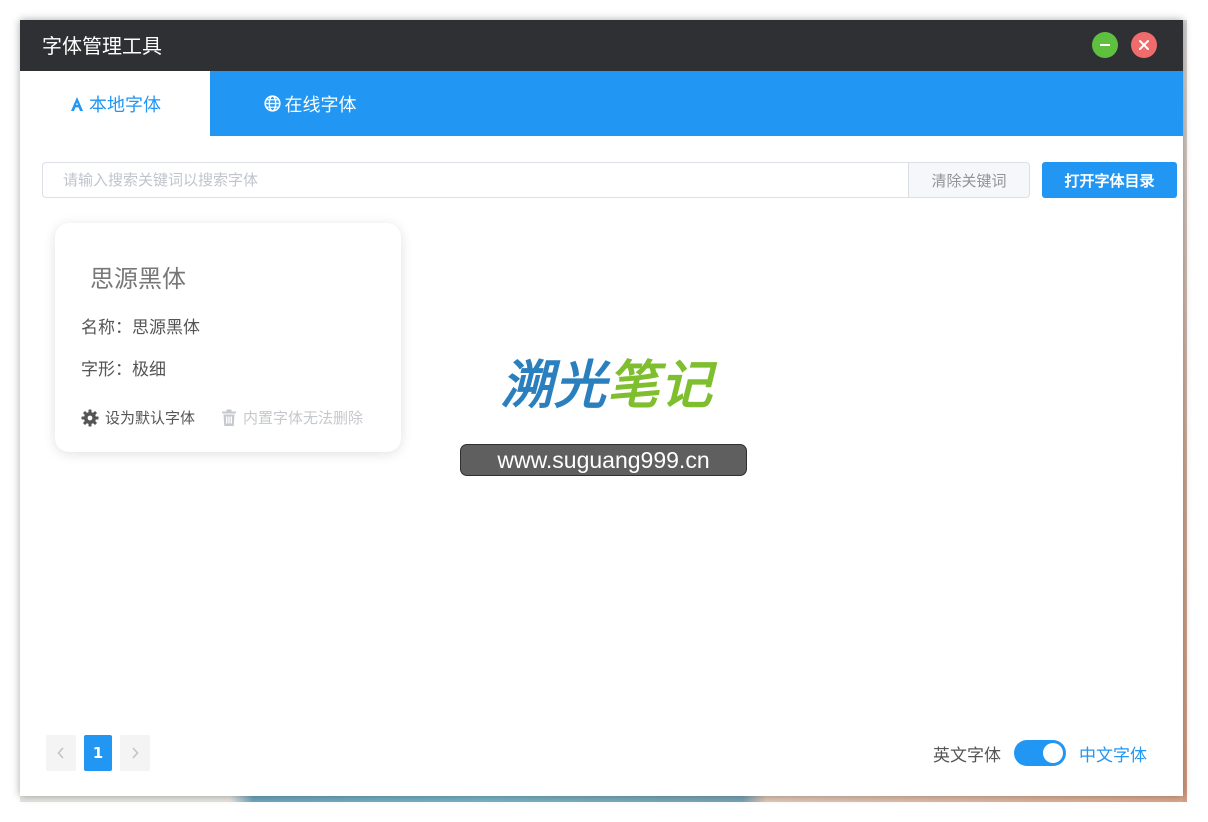 This screenshot has height=822, width=1208. I want to click on toggle-knob, so click(1053, 753).